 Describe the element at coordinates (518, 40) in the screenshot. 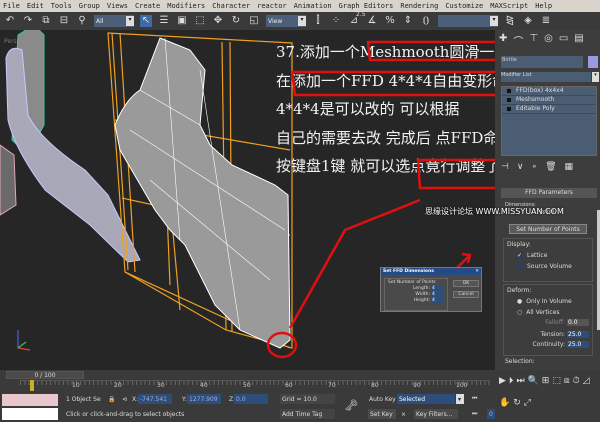

I see `modify-tab-icon: ⌒` at that location.